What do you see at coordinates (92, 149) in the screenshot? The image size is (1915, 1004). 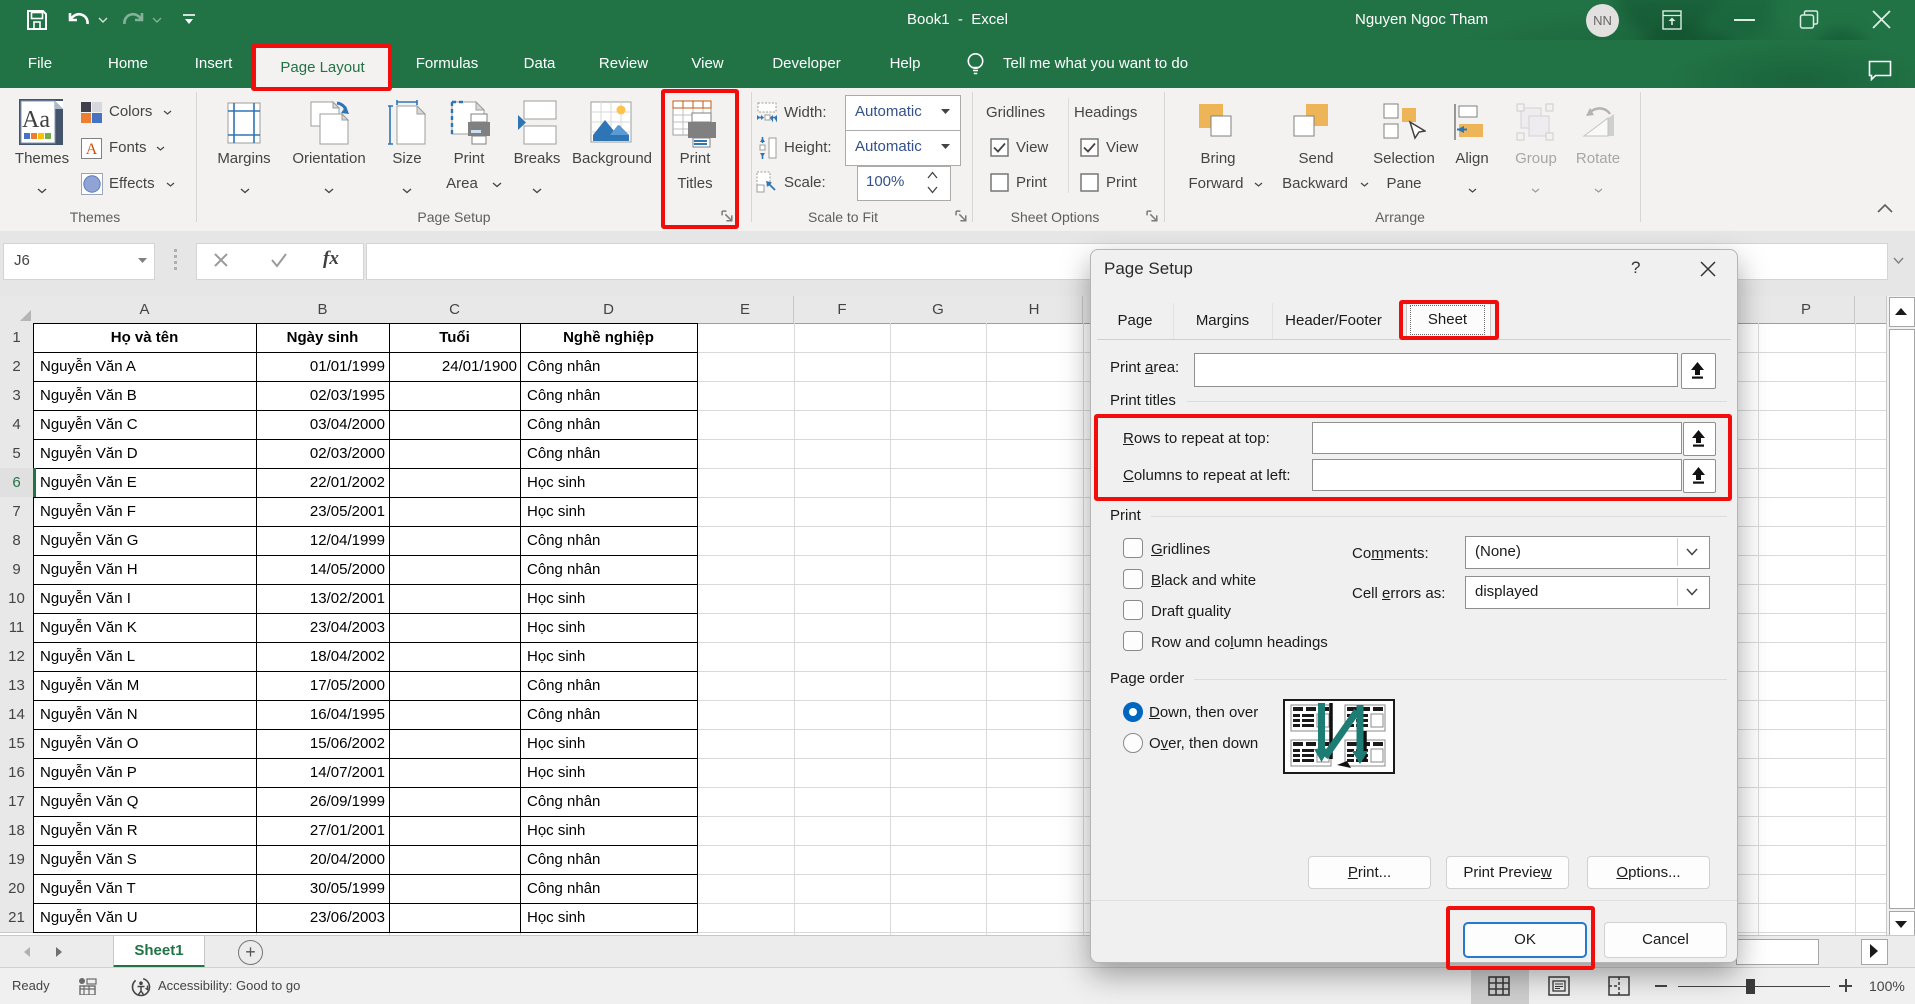 I see `svg-text: A` at bounding box center [92, 149].